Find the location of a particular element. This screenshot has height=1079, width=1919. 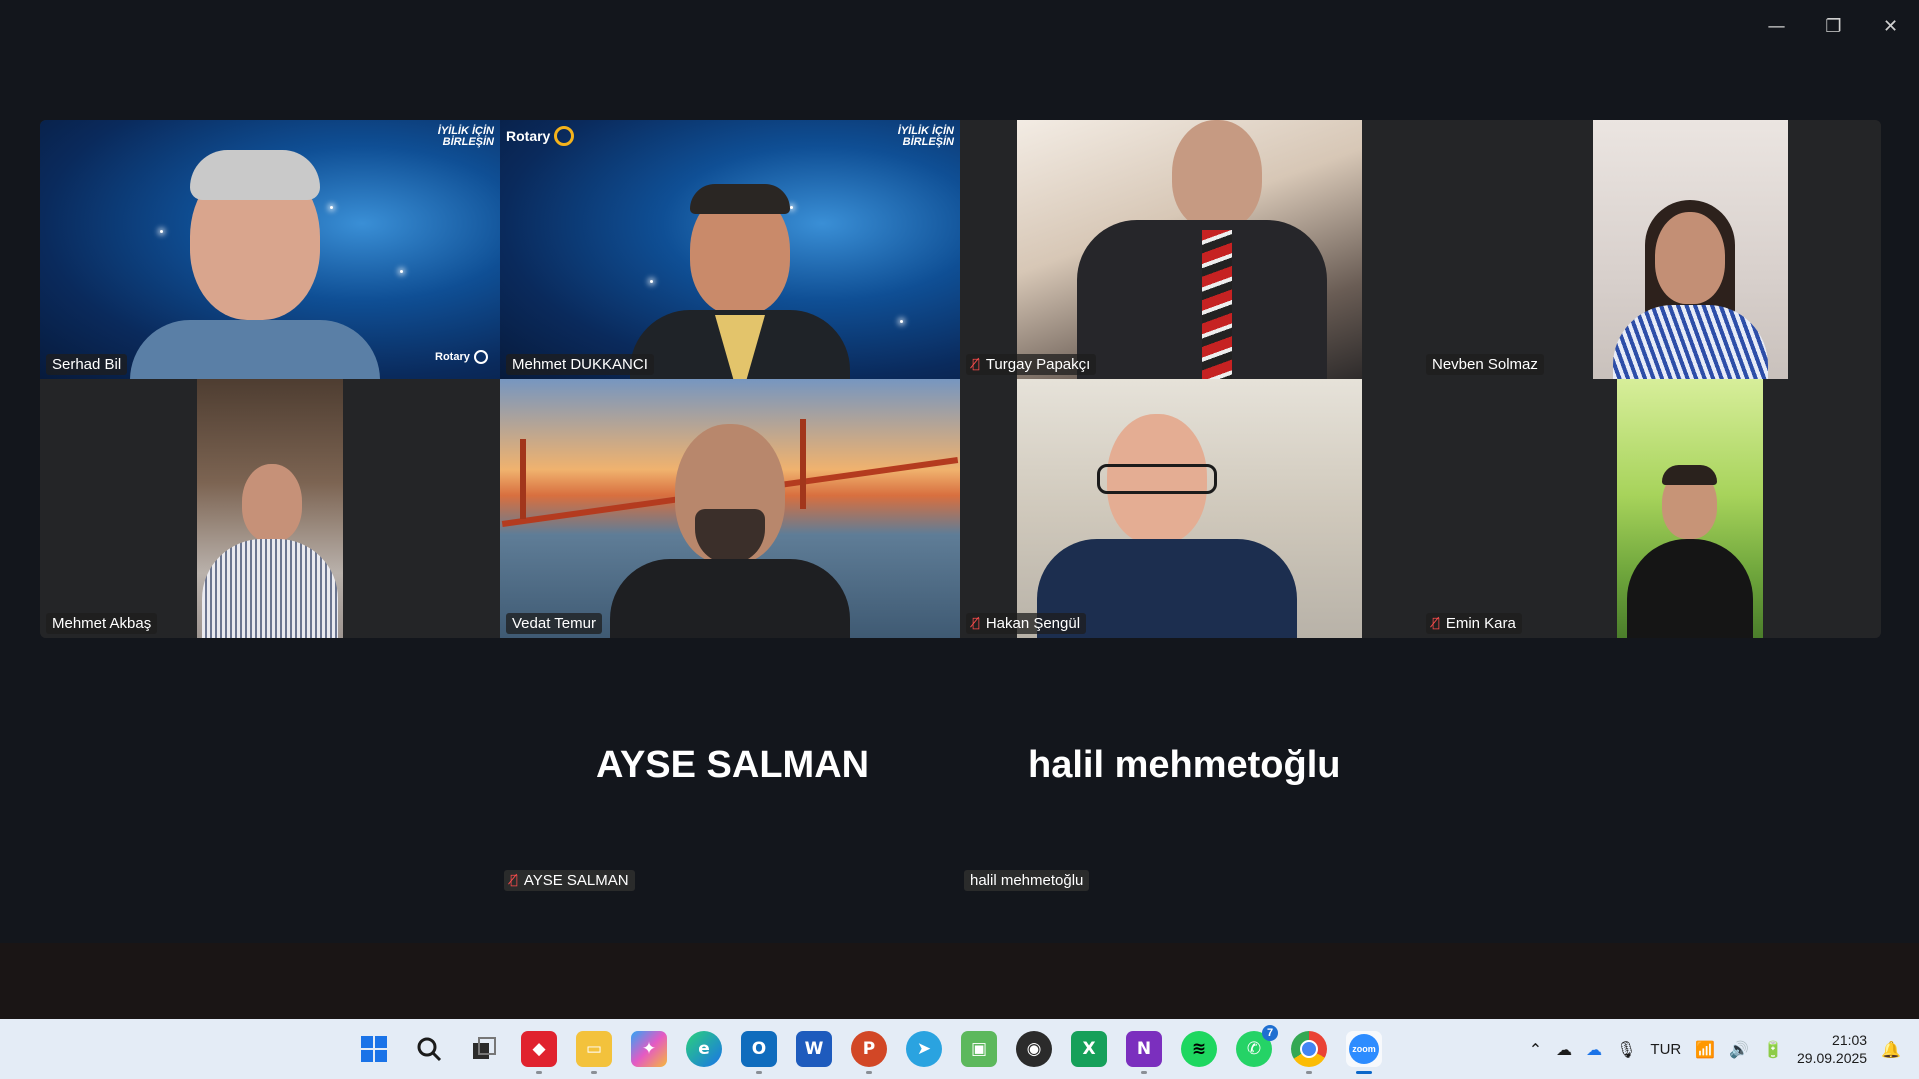

participant-name: Mehmet DUKKANCI is located at coordinates (580, 364).